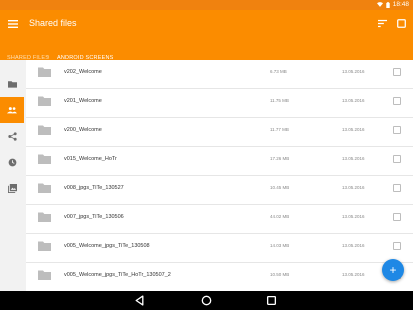 The image size is (413, 310). Describe the element at coordinates (94, 188) in the screenshot. I see `file-name: v008_jpgs_TiTe_130527` at that location.